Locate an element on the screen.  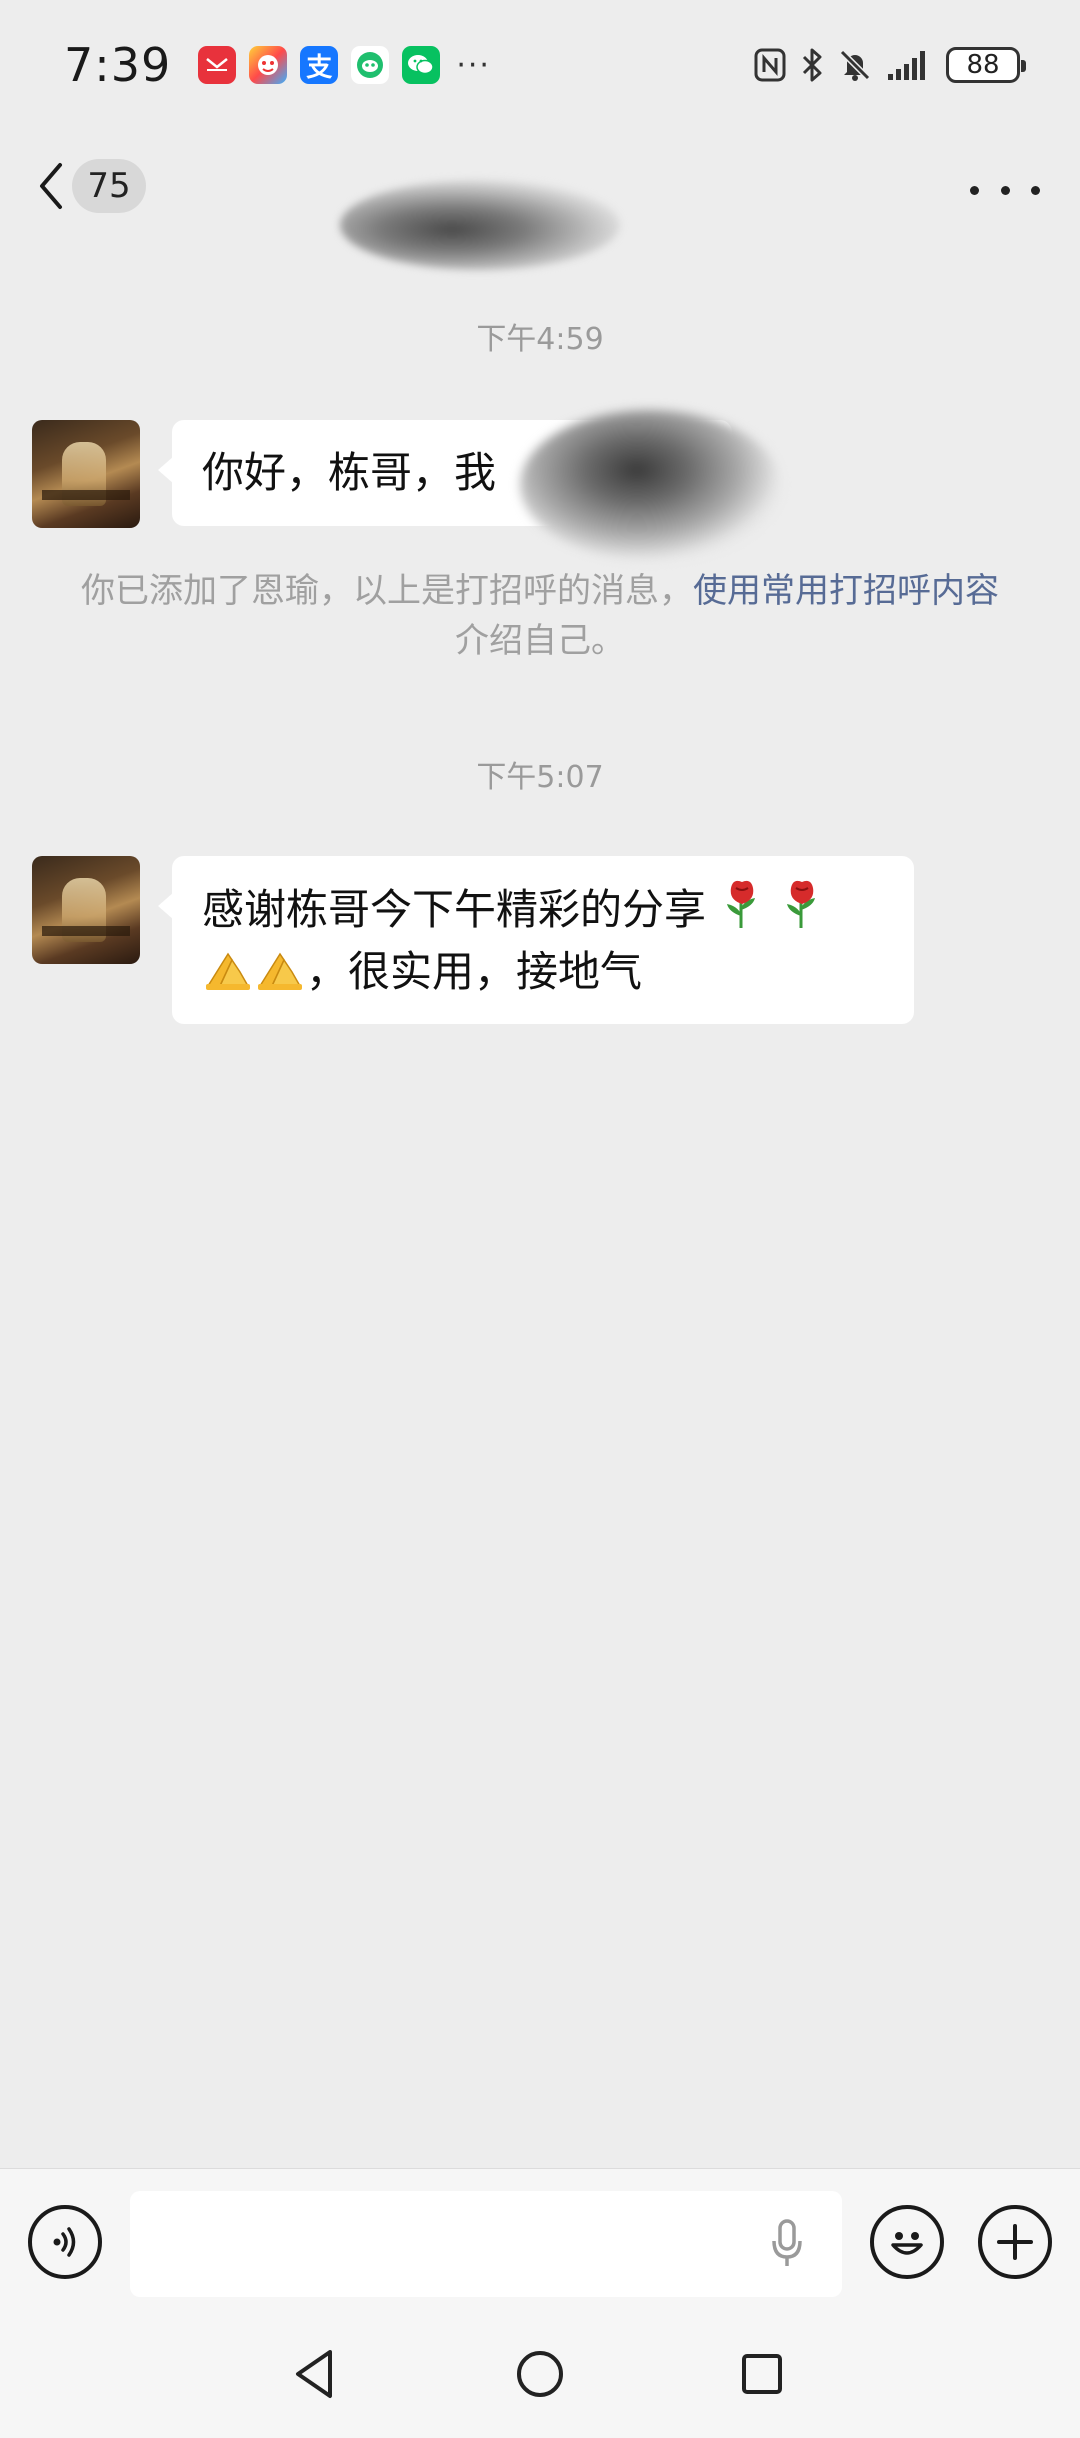
mute-bell-icon is located at coordinates (855, 65).